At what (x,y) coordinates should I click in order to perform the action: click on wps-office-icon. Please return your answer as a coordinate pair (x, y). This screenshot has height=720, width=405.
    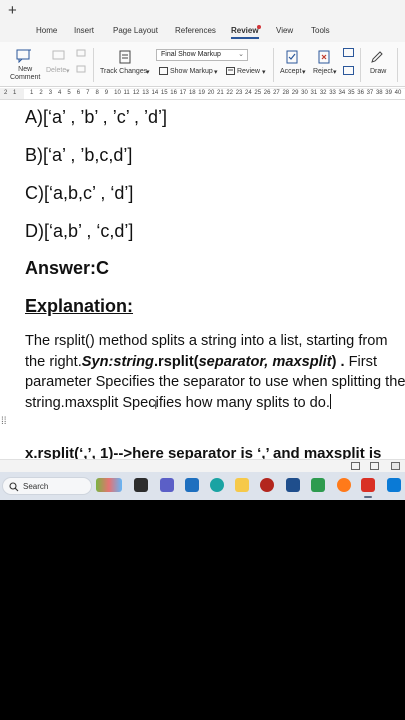
    Looking at the image, I should click on (368, 485).